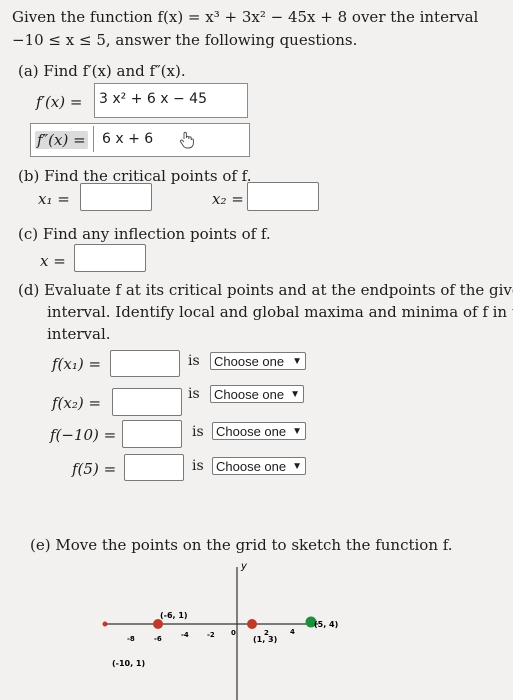 The image size is (513, 700). I want to click on fprime-answer-field: 3 x² + 6 x − 45, so click(171, 100).